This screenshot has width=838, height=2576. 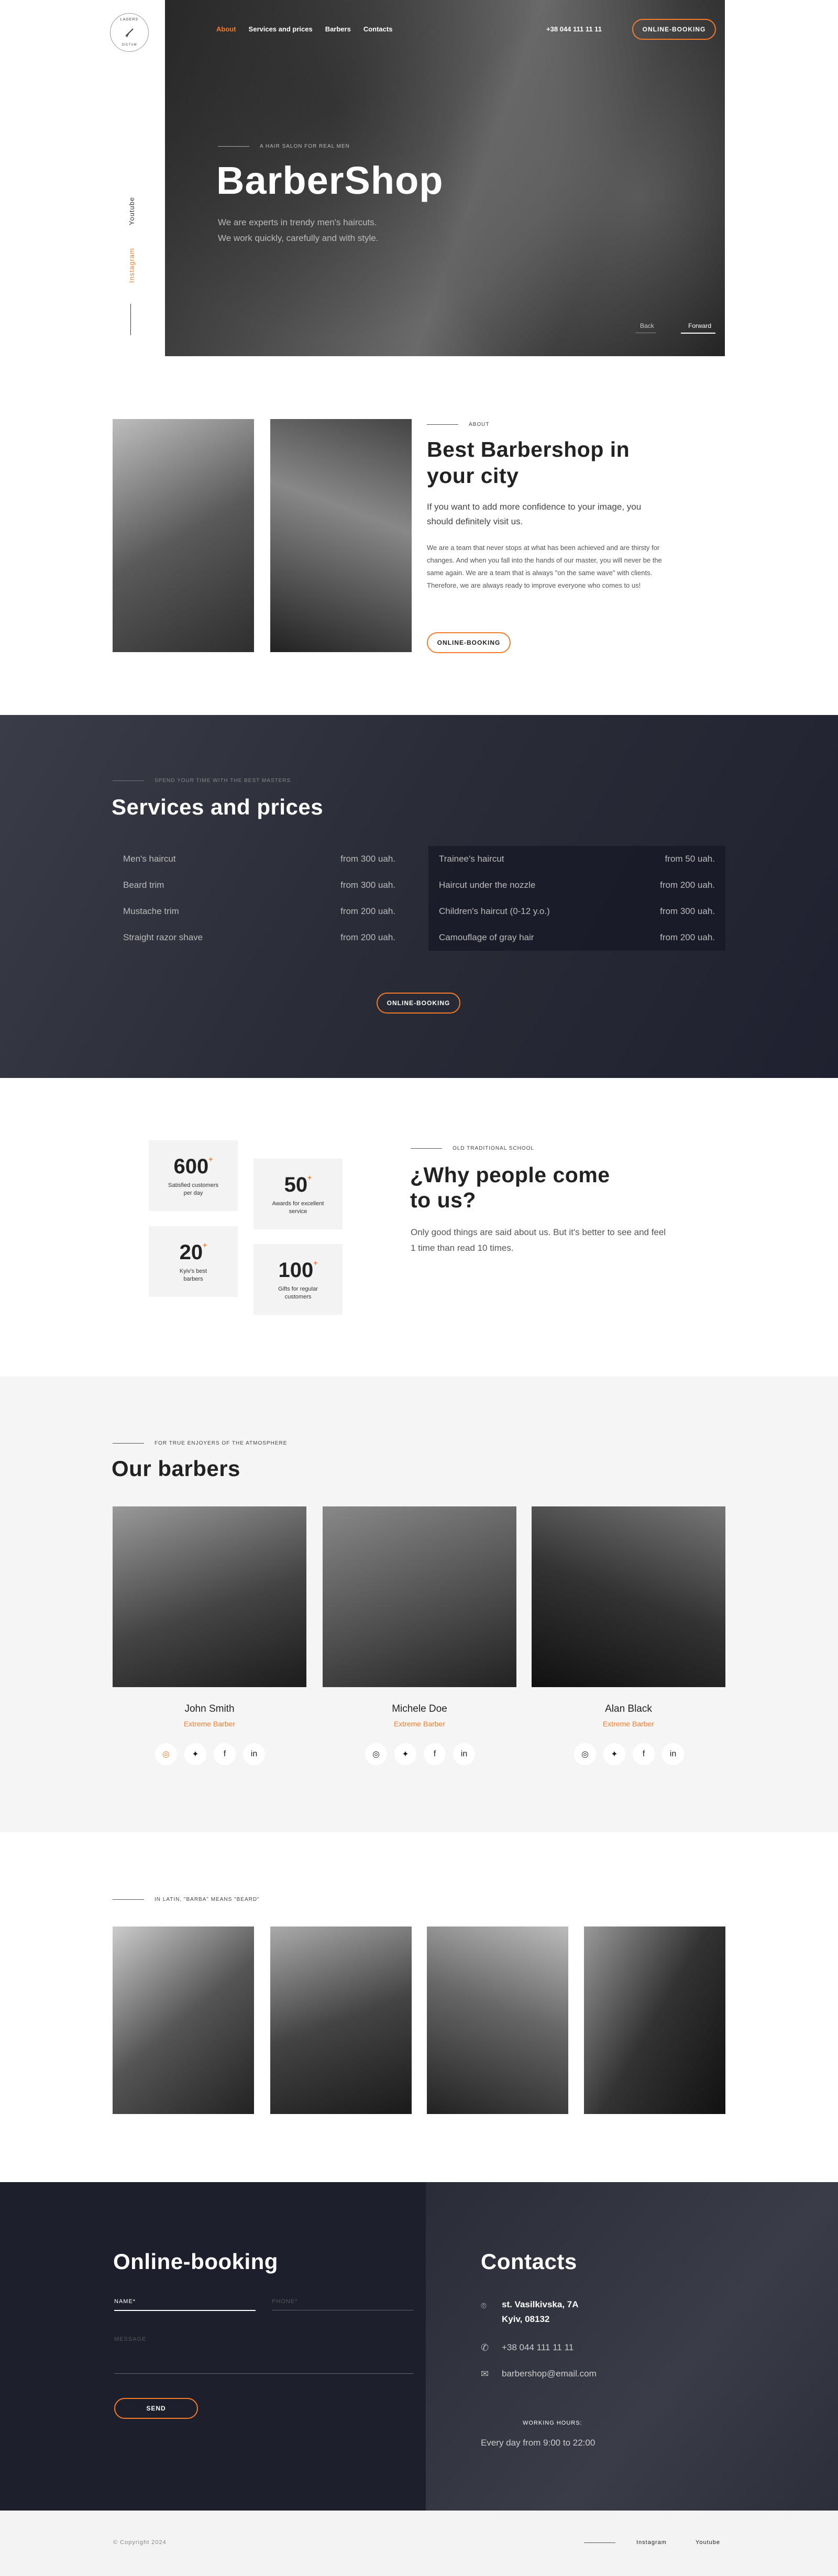 What do you see at coordinates (528, 462) in the screenshot?
I see `about-title: Best Barbershop in your city` at bounding box center [528, 462].